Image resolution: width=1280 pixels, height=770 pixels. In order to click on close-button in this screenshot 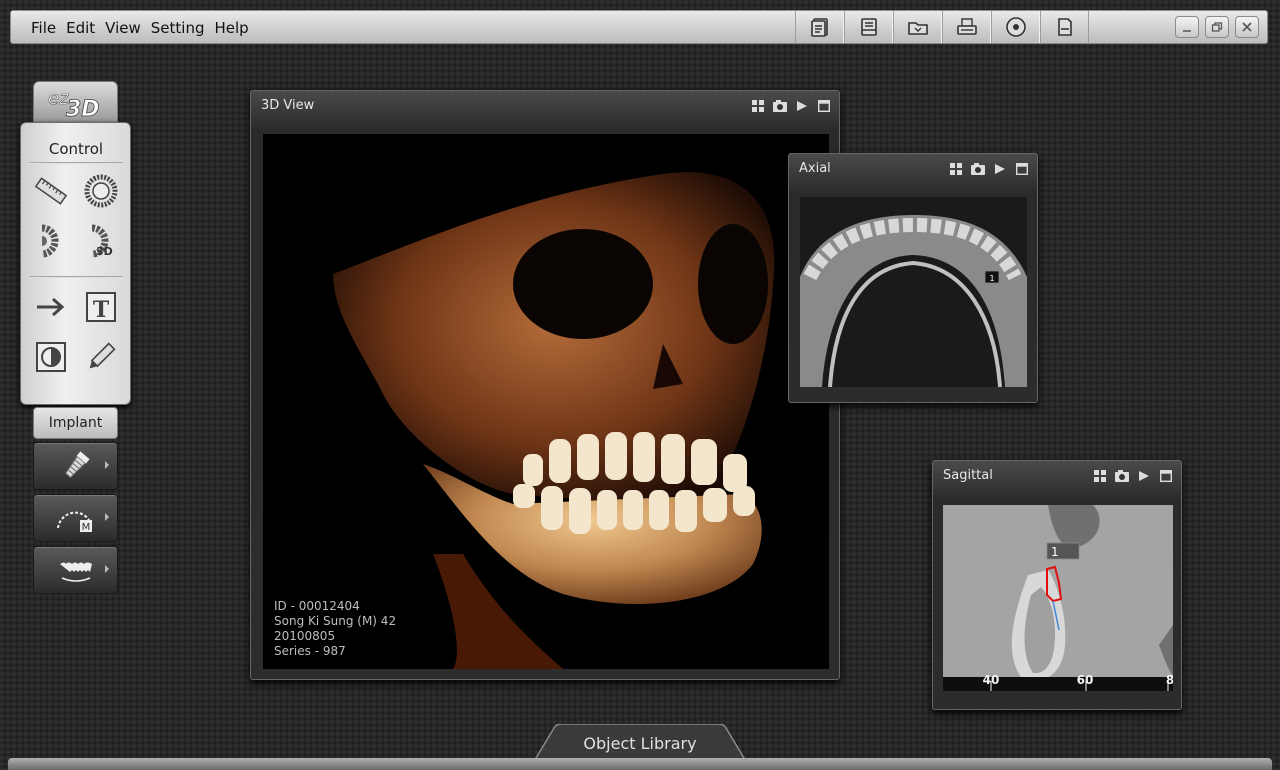, I will do `click(1247, 27)`.